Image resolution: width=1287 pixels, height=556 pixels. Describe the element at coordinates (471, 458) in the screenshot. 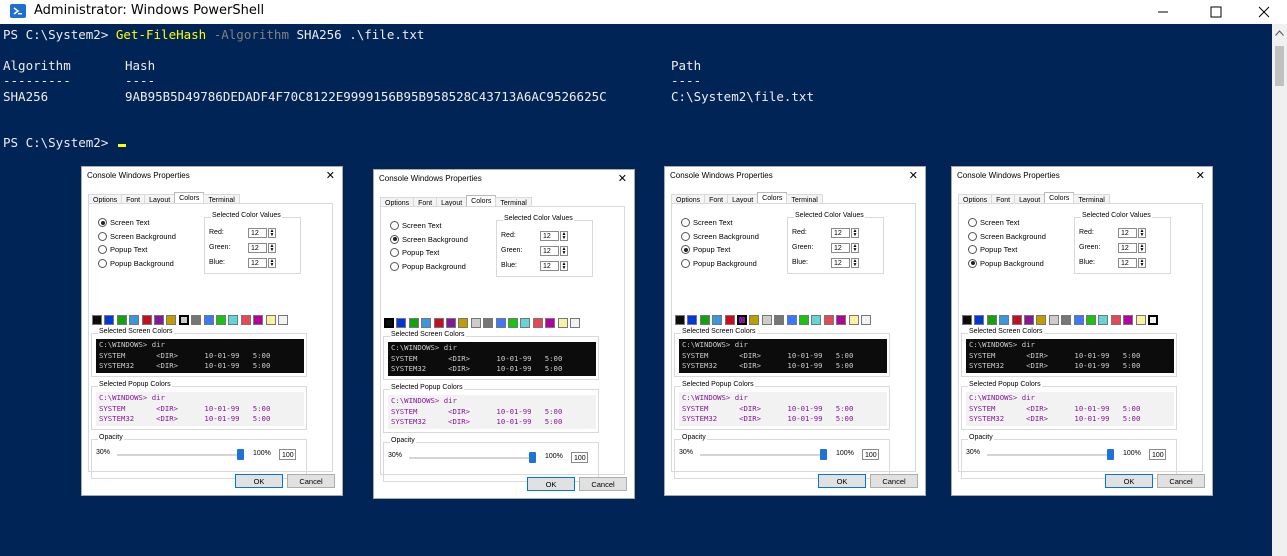

I see `opacity-slider-track` at that location.